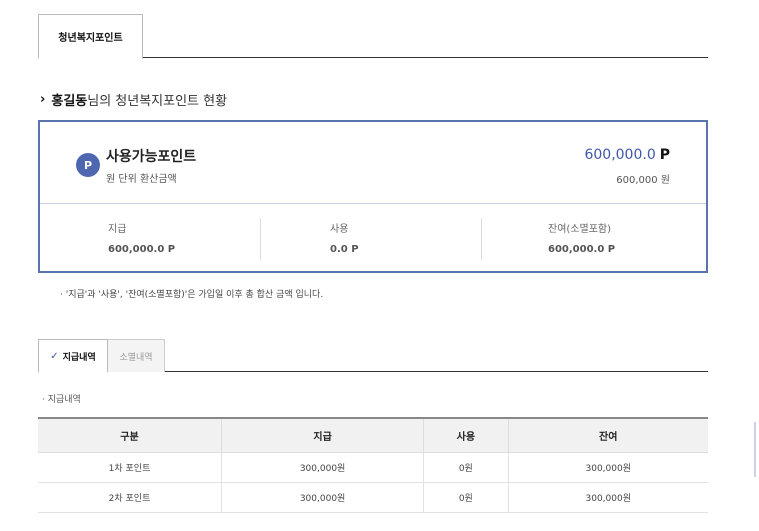 The height and width of the screenshot is (531, 759). What do you see at coordinates (339, 229) in the screenshot?
I see `stat-used-label: 사용` at bounding box center [339, 229].